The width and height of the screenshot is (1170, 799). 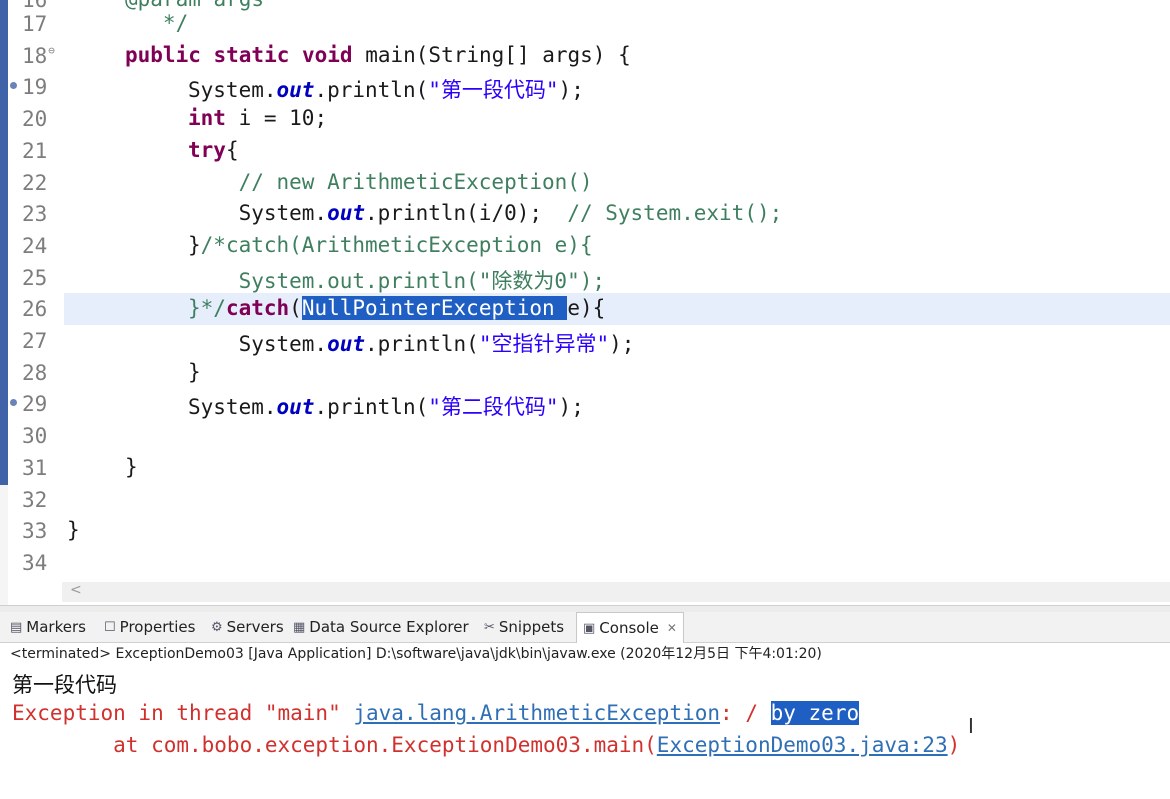 What do you see at coordinates (585, 87) in the screenshot?
I see `code-line-19: 19 System.out.println("第一段代码");` at bounding box center [585, 87].